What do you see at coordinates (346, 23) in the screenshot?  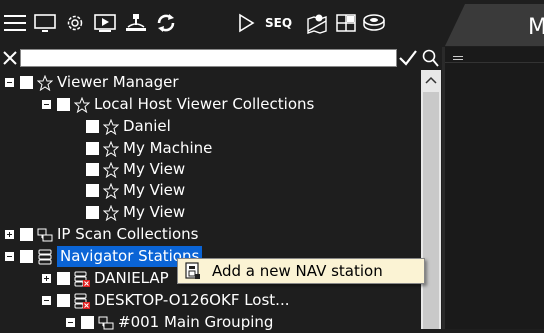 I see `layout-grid-icon` at bounding box center [346, 23].